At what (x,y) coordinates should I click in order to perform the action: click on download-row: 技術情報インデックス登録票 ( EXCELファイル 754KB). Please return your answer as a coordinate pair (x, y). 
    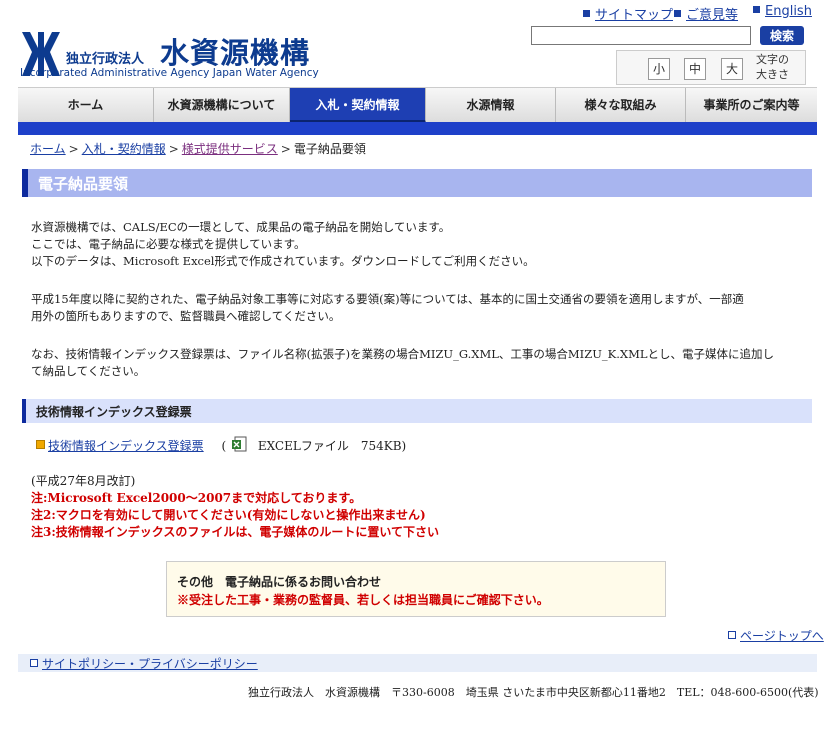
    Looking at the image, I should click on (221, 445).